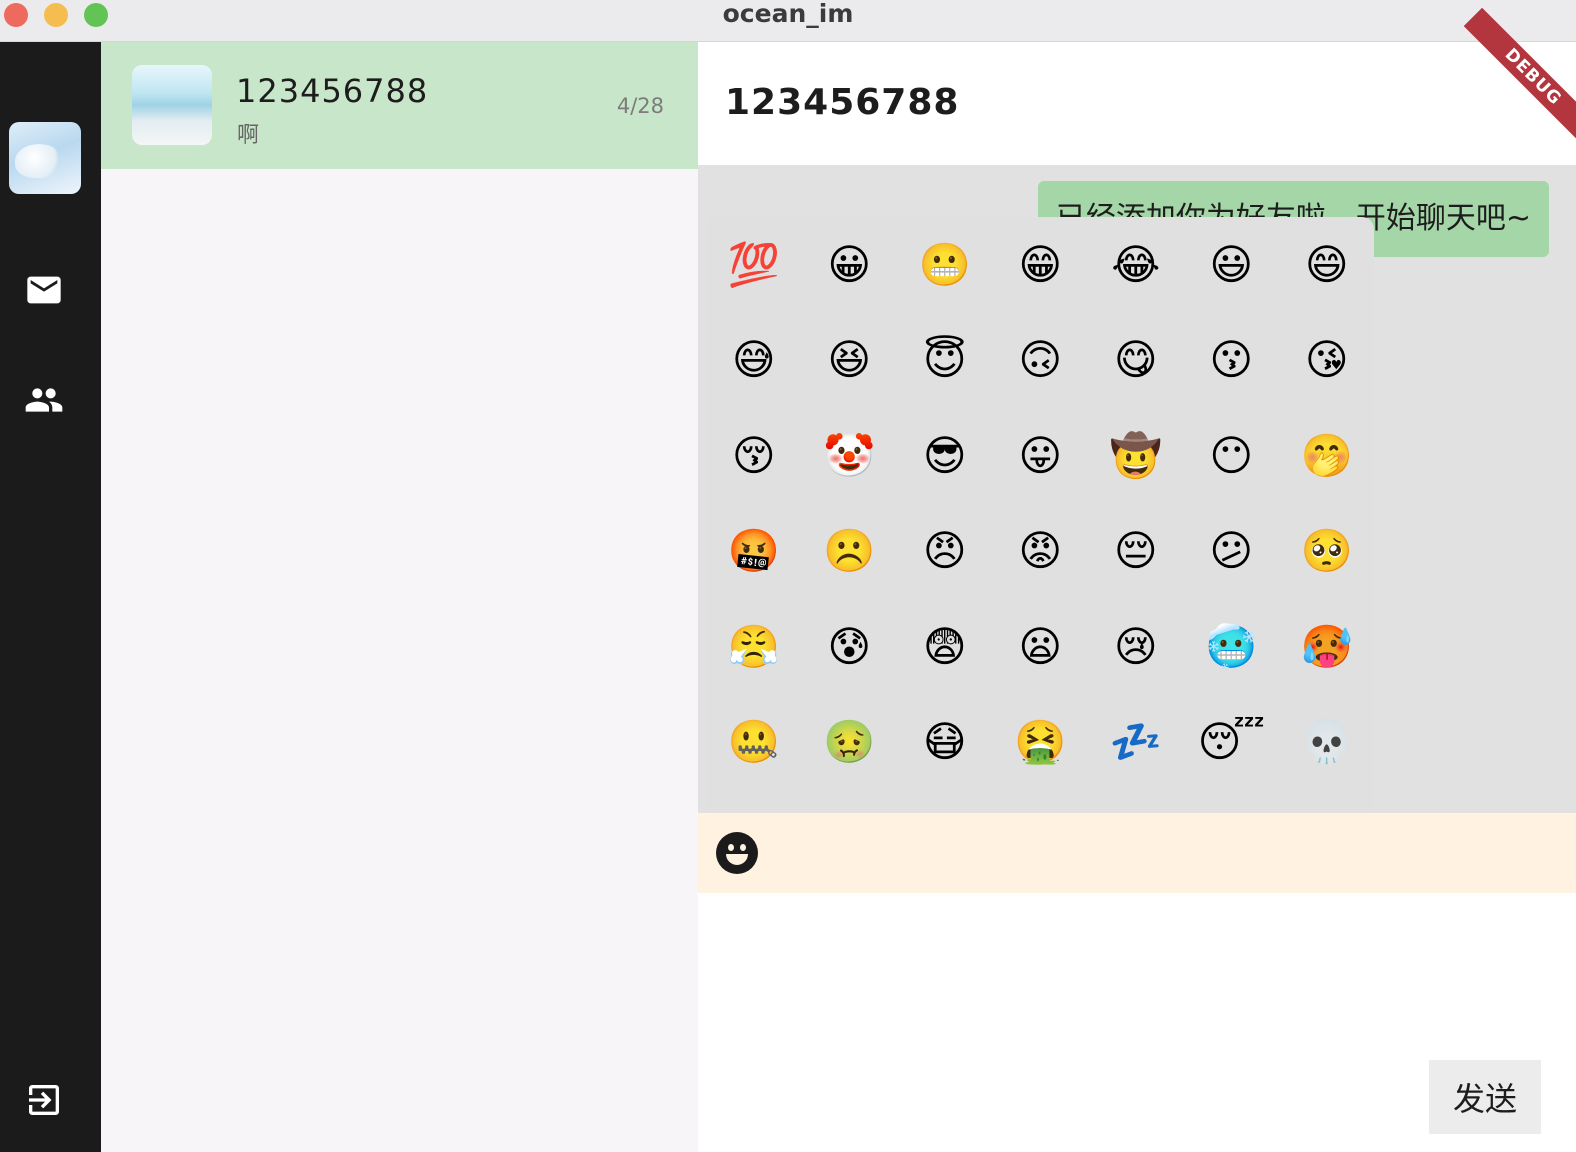  I want to click on emoji-cell: 😔, so click(1136, 552).